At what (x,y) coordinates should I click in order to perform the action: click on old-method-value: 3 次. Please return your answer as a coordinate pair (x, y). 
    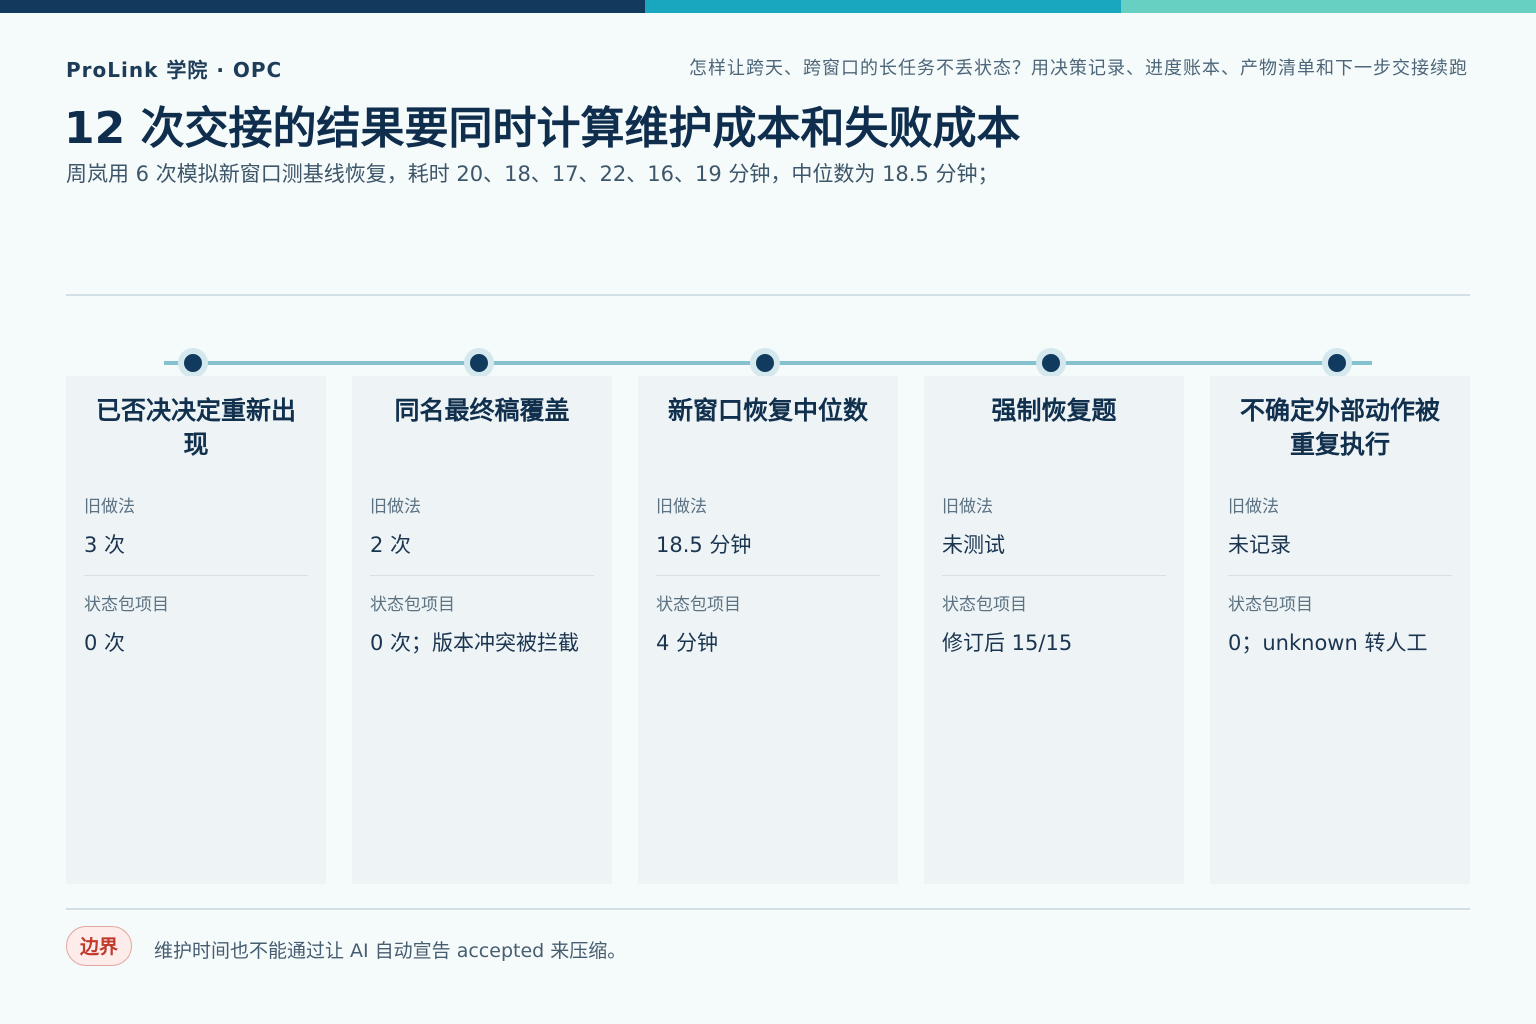
    Looking at the image, I should click on (105, 545).